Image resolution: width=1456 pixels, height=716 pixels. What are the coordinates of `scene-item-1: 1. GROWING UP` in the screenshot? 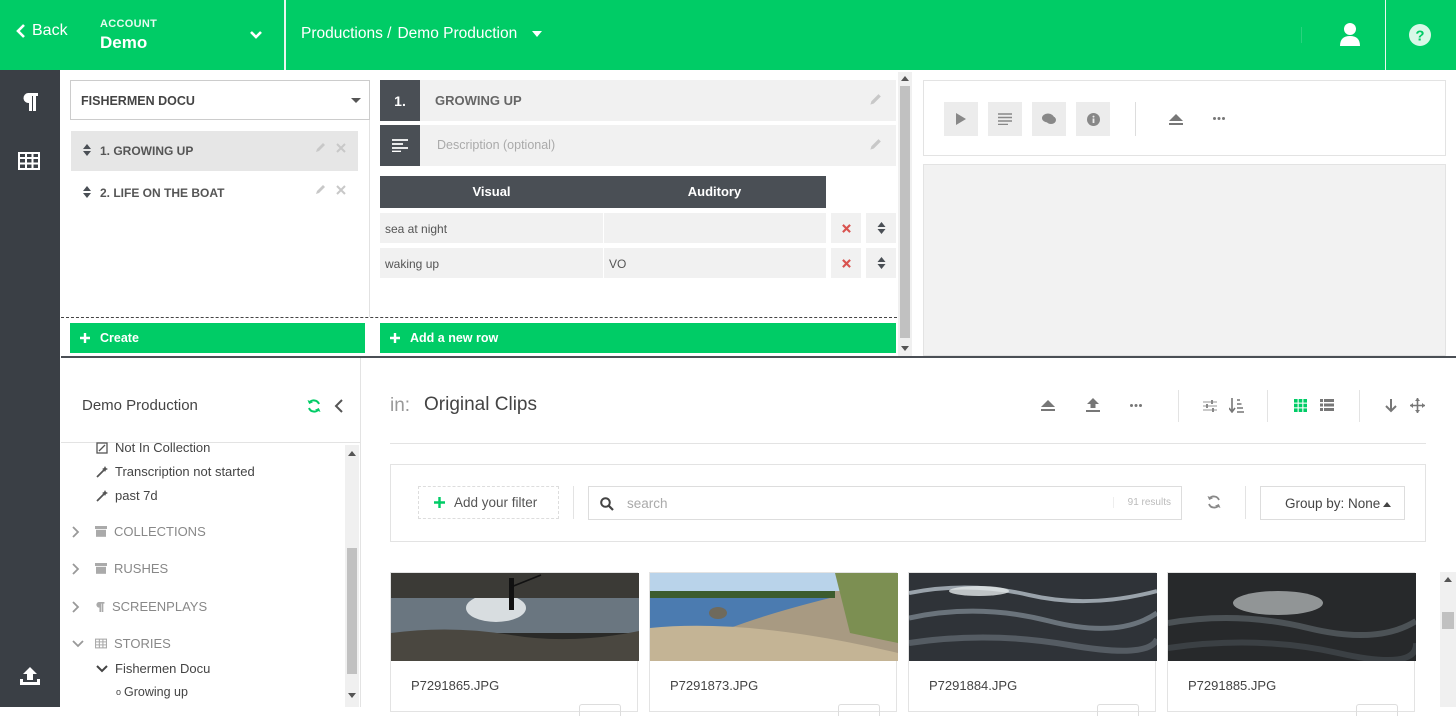 It's located at (214, 151).